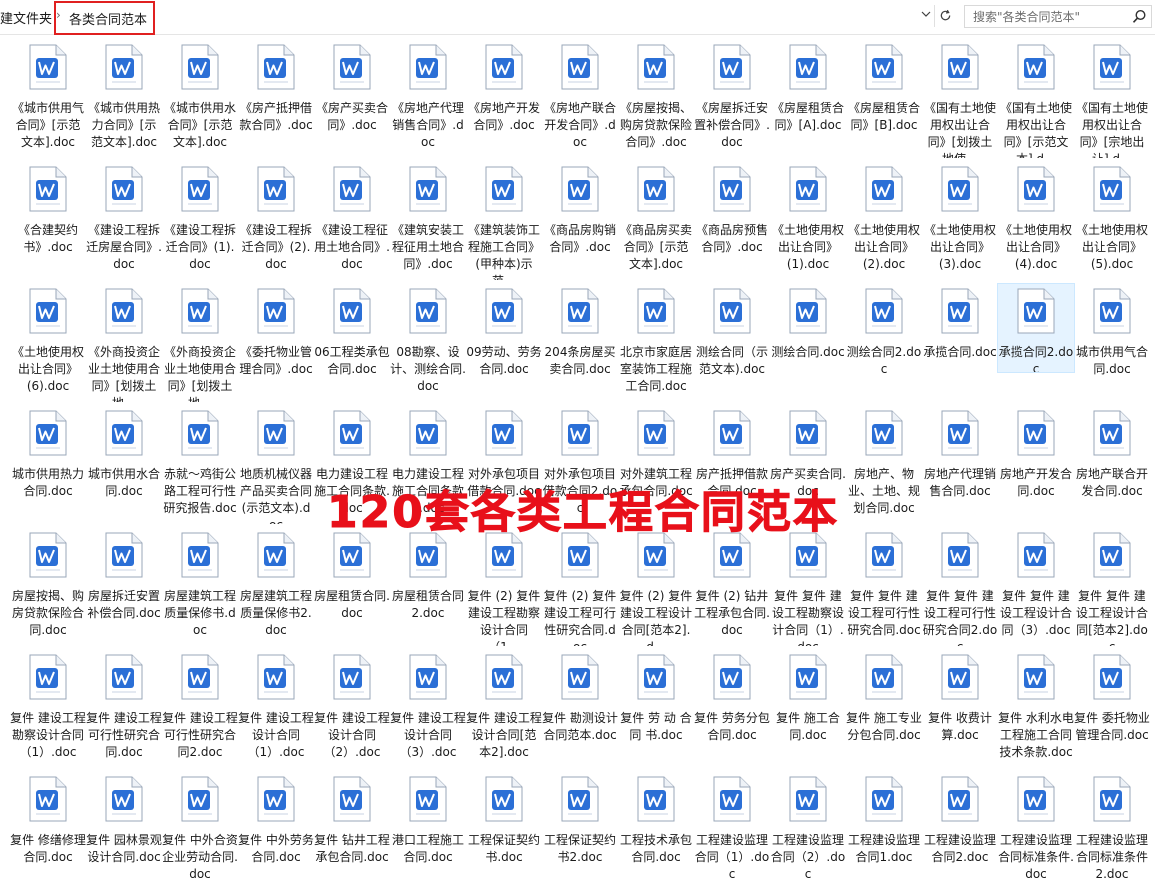 The height and width of the screenshot is (890, 1155). What do you see at coordinates (48, 587) in the screenshot?
I see `file-item: 房屋按揭、购房贷款保险合同.doc` at bounding box center [48, 587].